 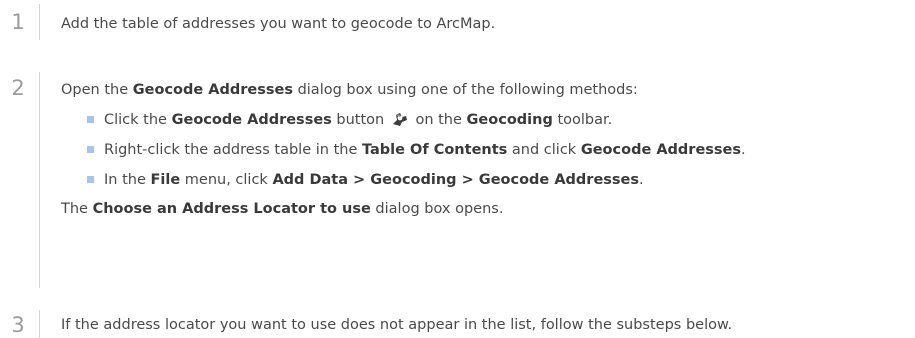 I want to click on item-text: toolbar., so click(x=582, y=120).